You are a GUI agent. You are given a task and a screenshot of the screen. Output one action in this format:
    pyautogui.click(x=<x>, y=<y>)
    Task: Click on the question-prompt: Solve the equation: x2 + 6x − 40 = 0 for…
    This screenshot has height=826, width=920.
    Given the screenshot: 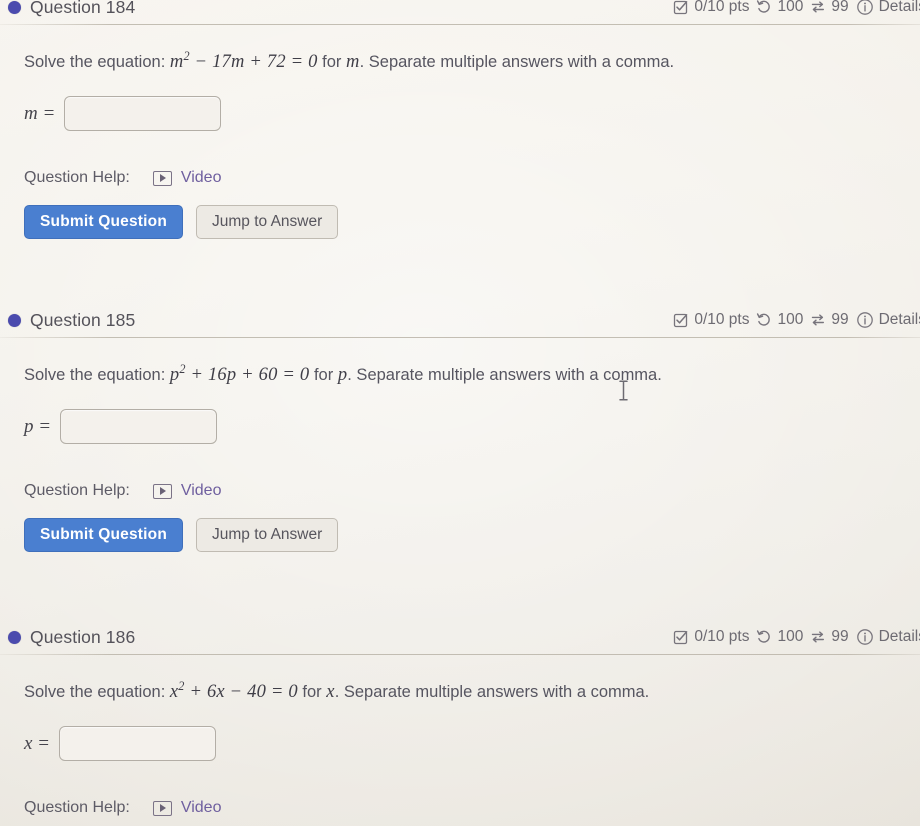 What is the action you would take?
    pyautogui.click(x=460, y=691)
    